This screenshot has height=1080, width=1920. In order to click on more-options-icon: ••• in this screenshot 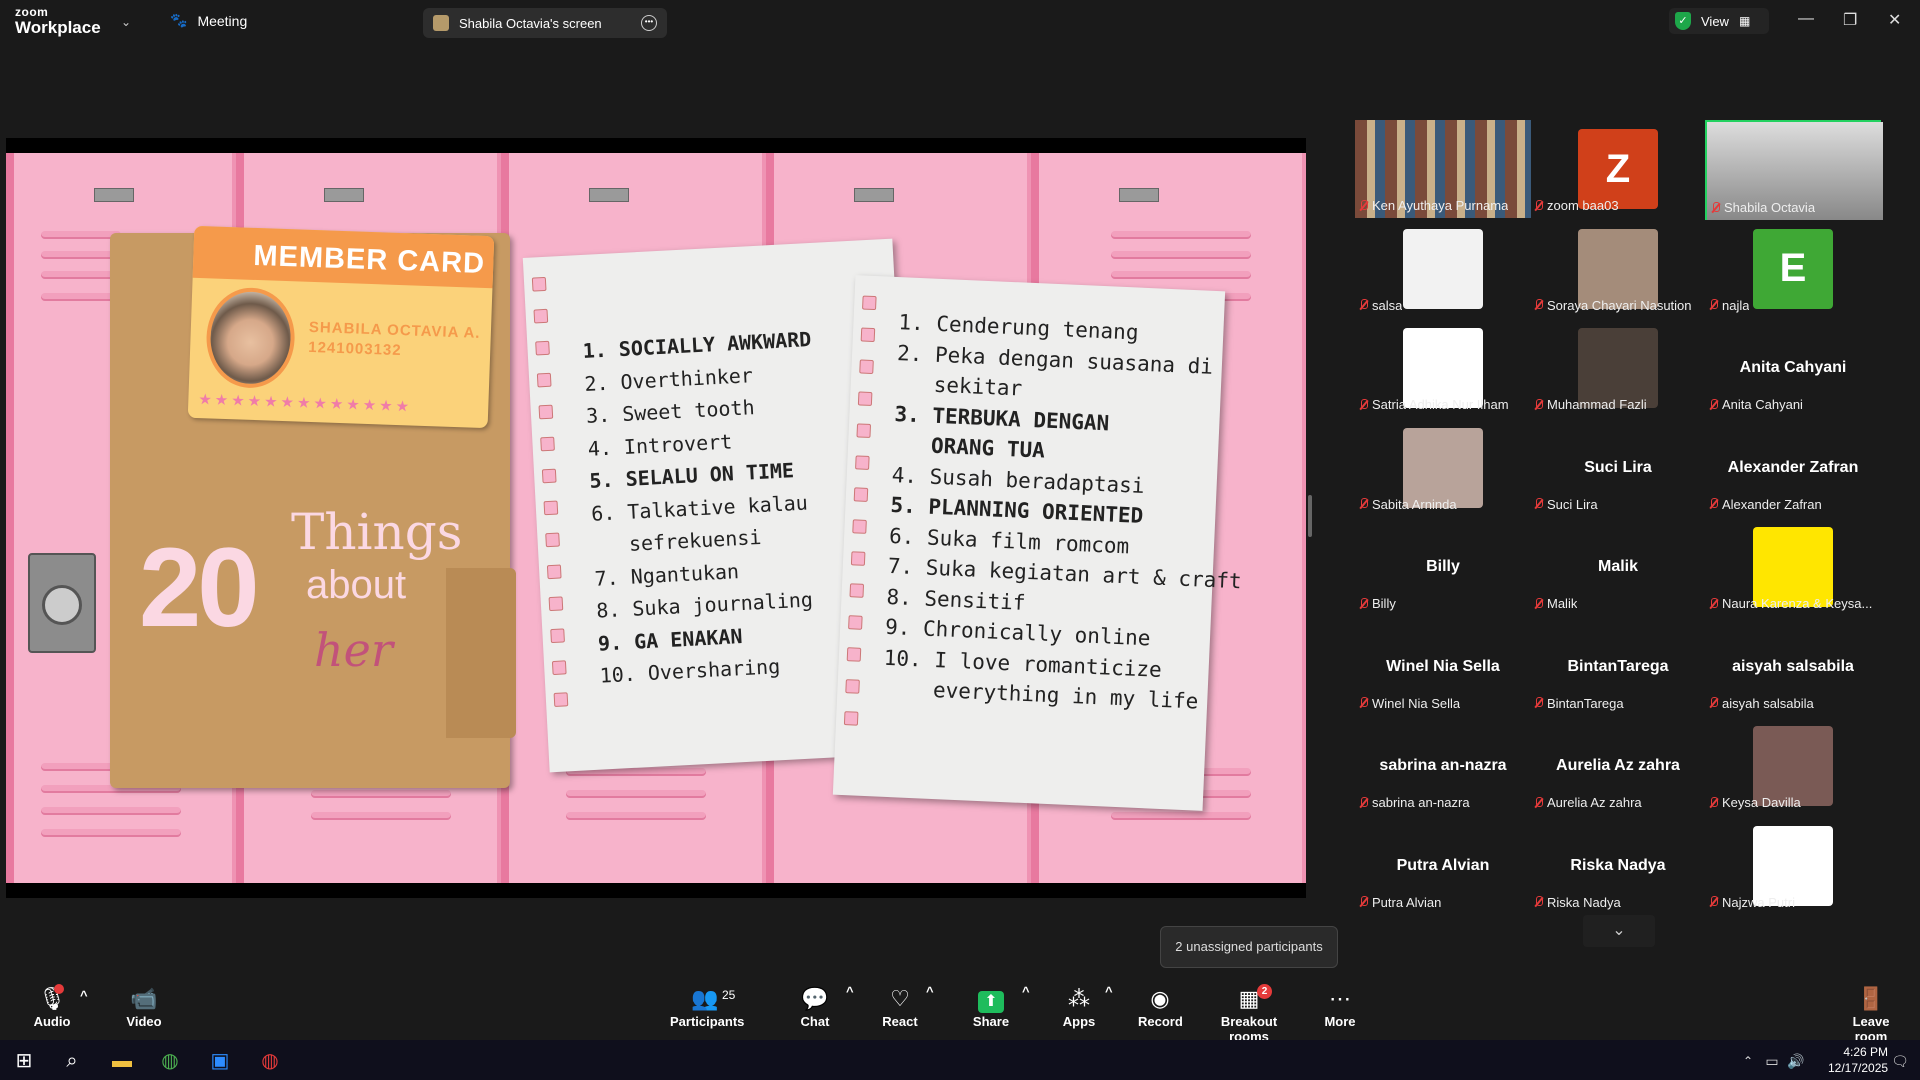, I will do `click(649, 23)`.